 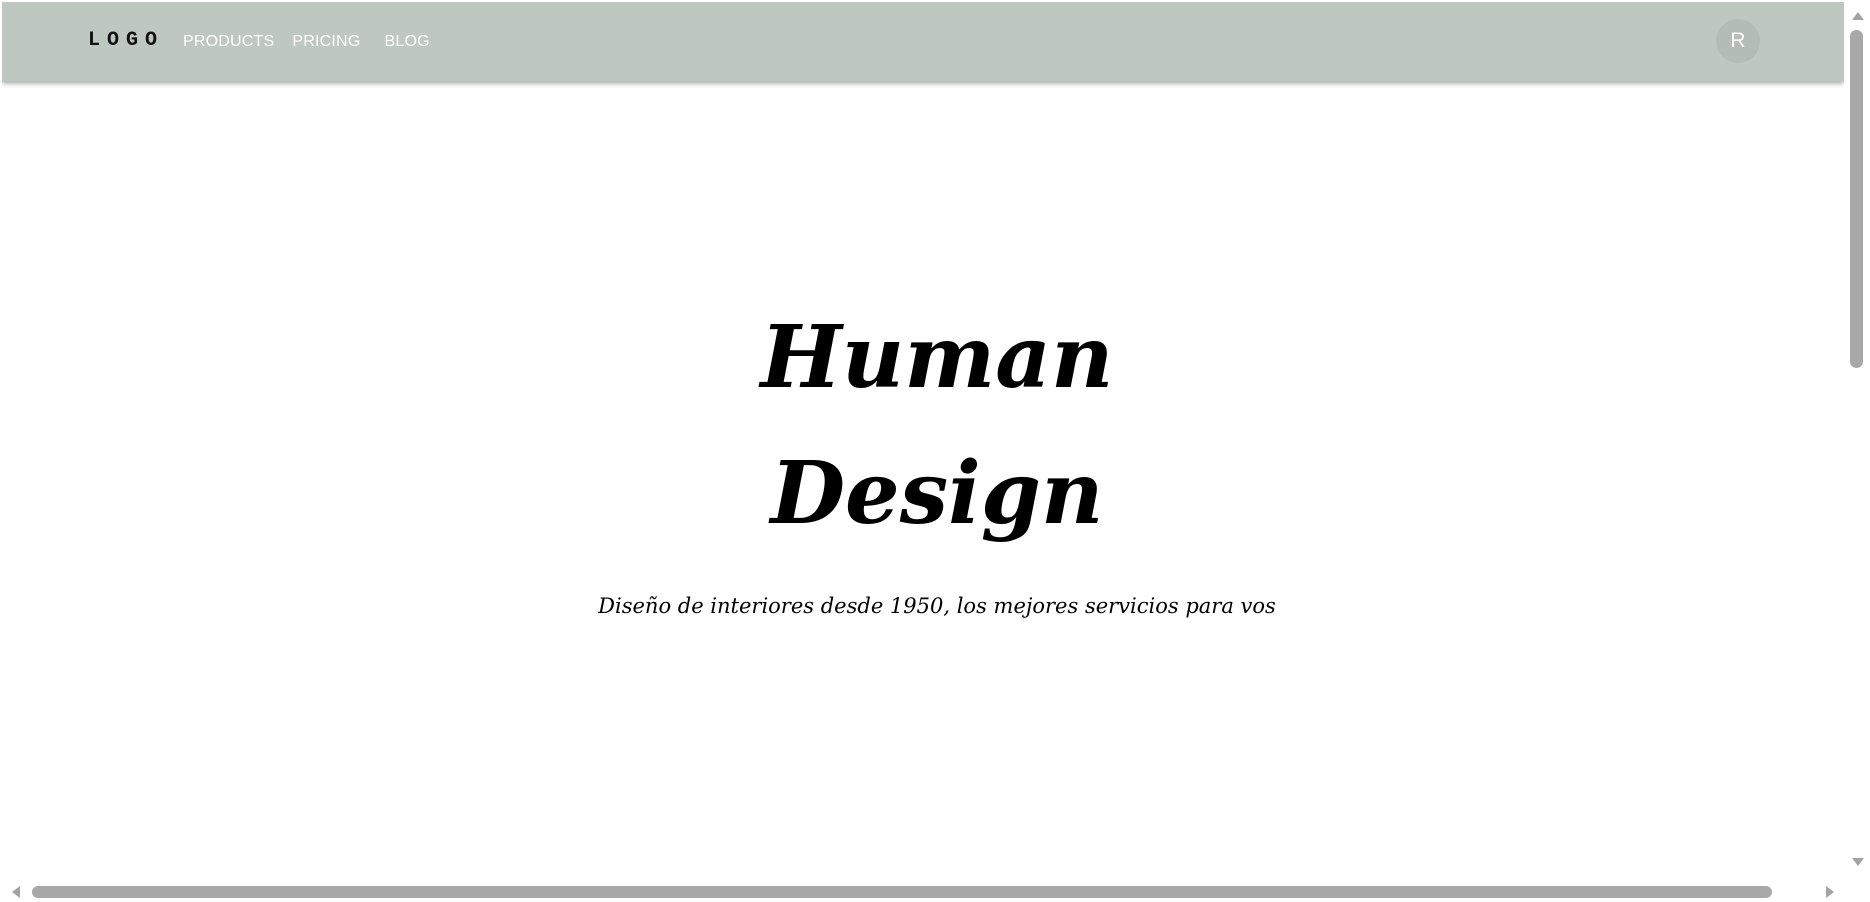 What do you see at coordinates (1856, 199) in the screenshot?
I see `vertical-scroll-thumb` at bounding box center [1856, 199].